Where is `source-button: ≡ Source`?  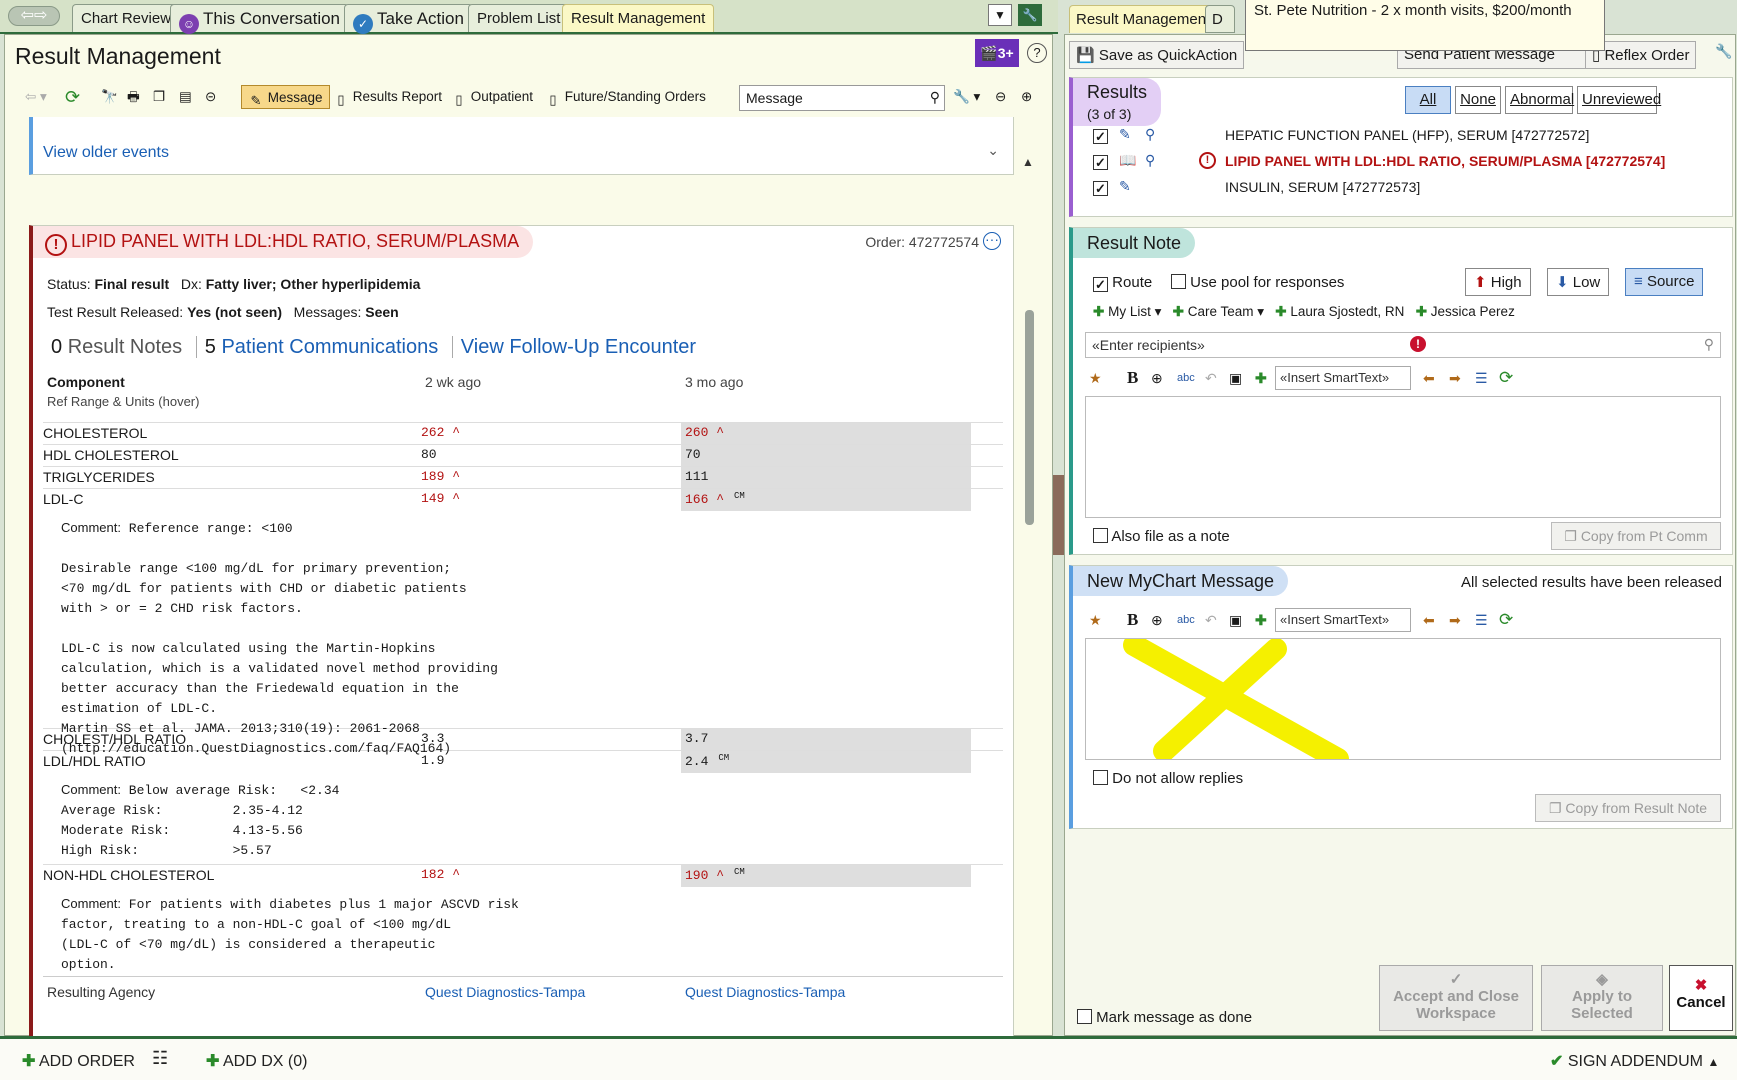 source-button: ≡ Source is located at coordinates (1664, 282).